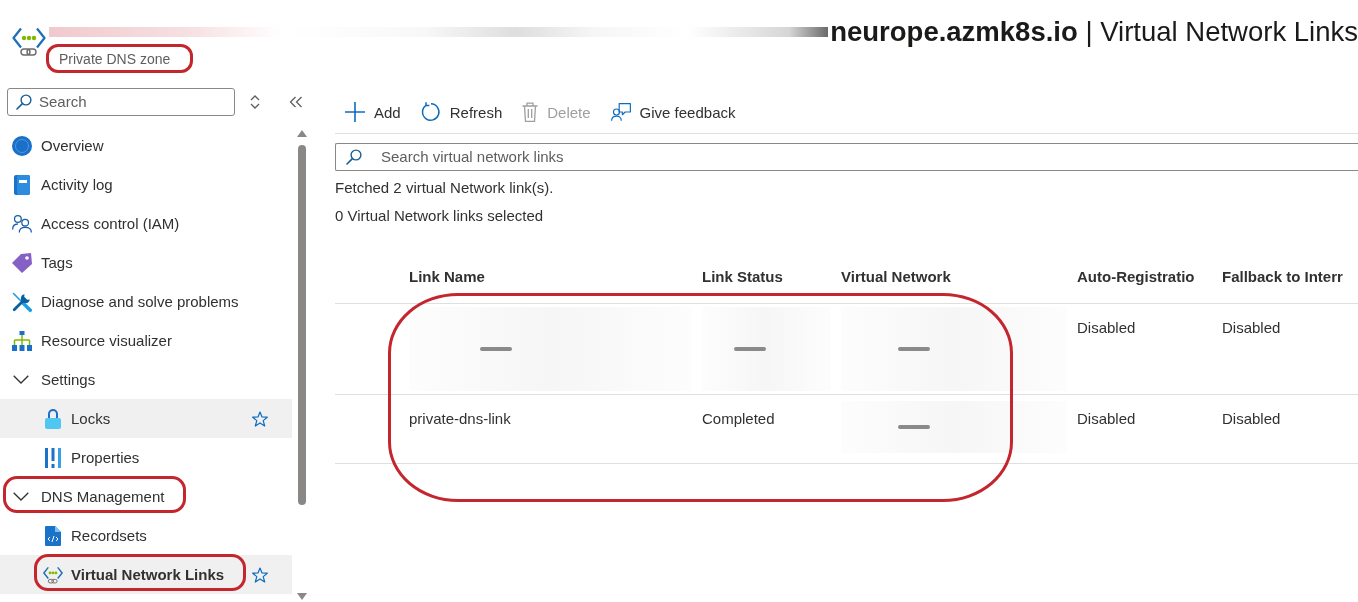 This screenshot has height=602, width=1358. I want to click on sidebar-item: Resource visualizer, so click(146, 340).